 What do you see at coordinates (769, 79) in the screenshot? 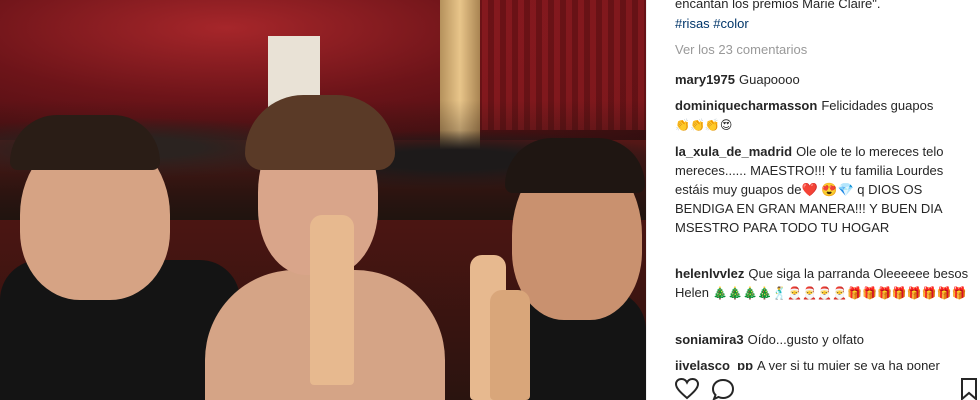
I see `comment-text: Guapoooo` at bounding box center [769, 79].